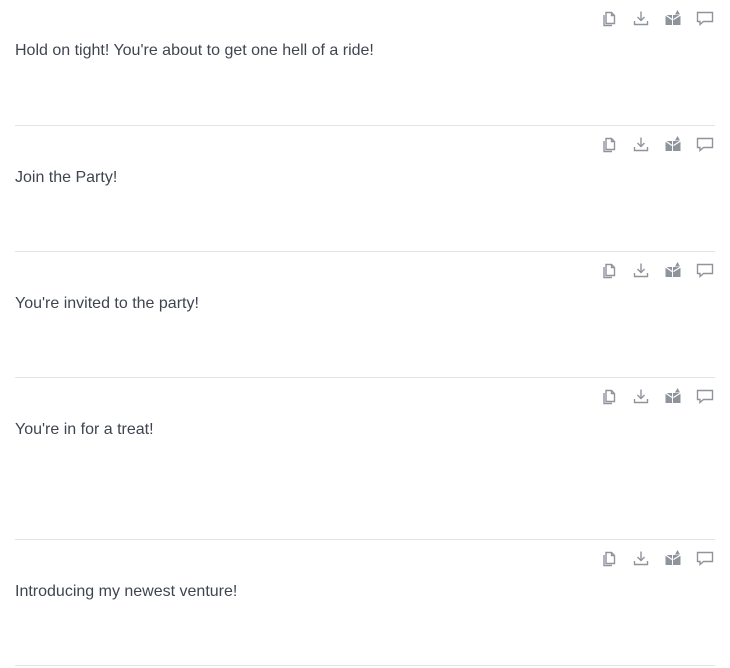 This screenshot has width=730, height=668. I want to click on result-text: You're invited to the party!, so click(107, 303).